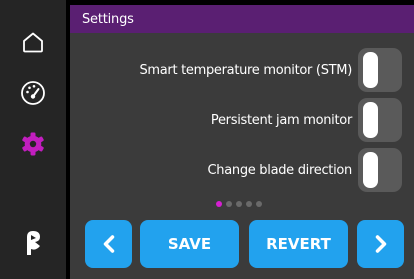 The height and width of the screenshot is (279, 414). I want to click on chevron-right-icon, so click(380, 244).